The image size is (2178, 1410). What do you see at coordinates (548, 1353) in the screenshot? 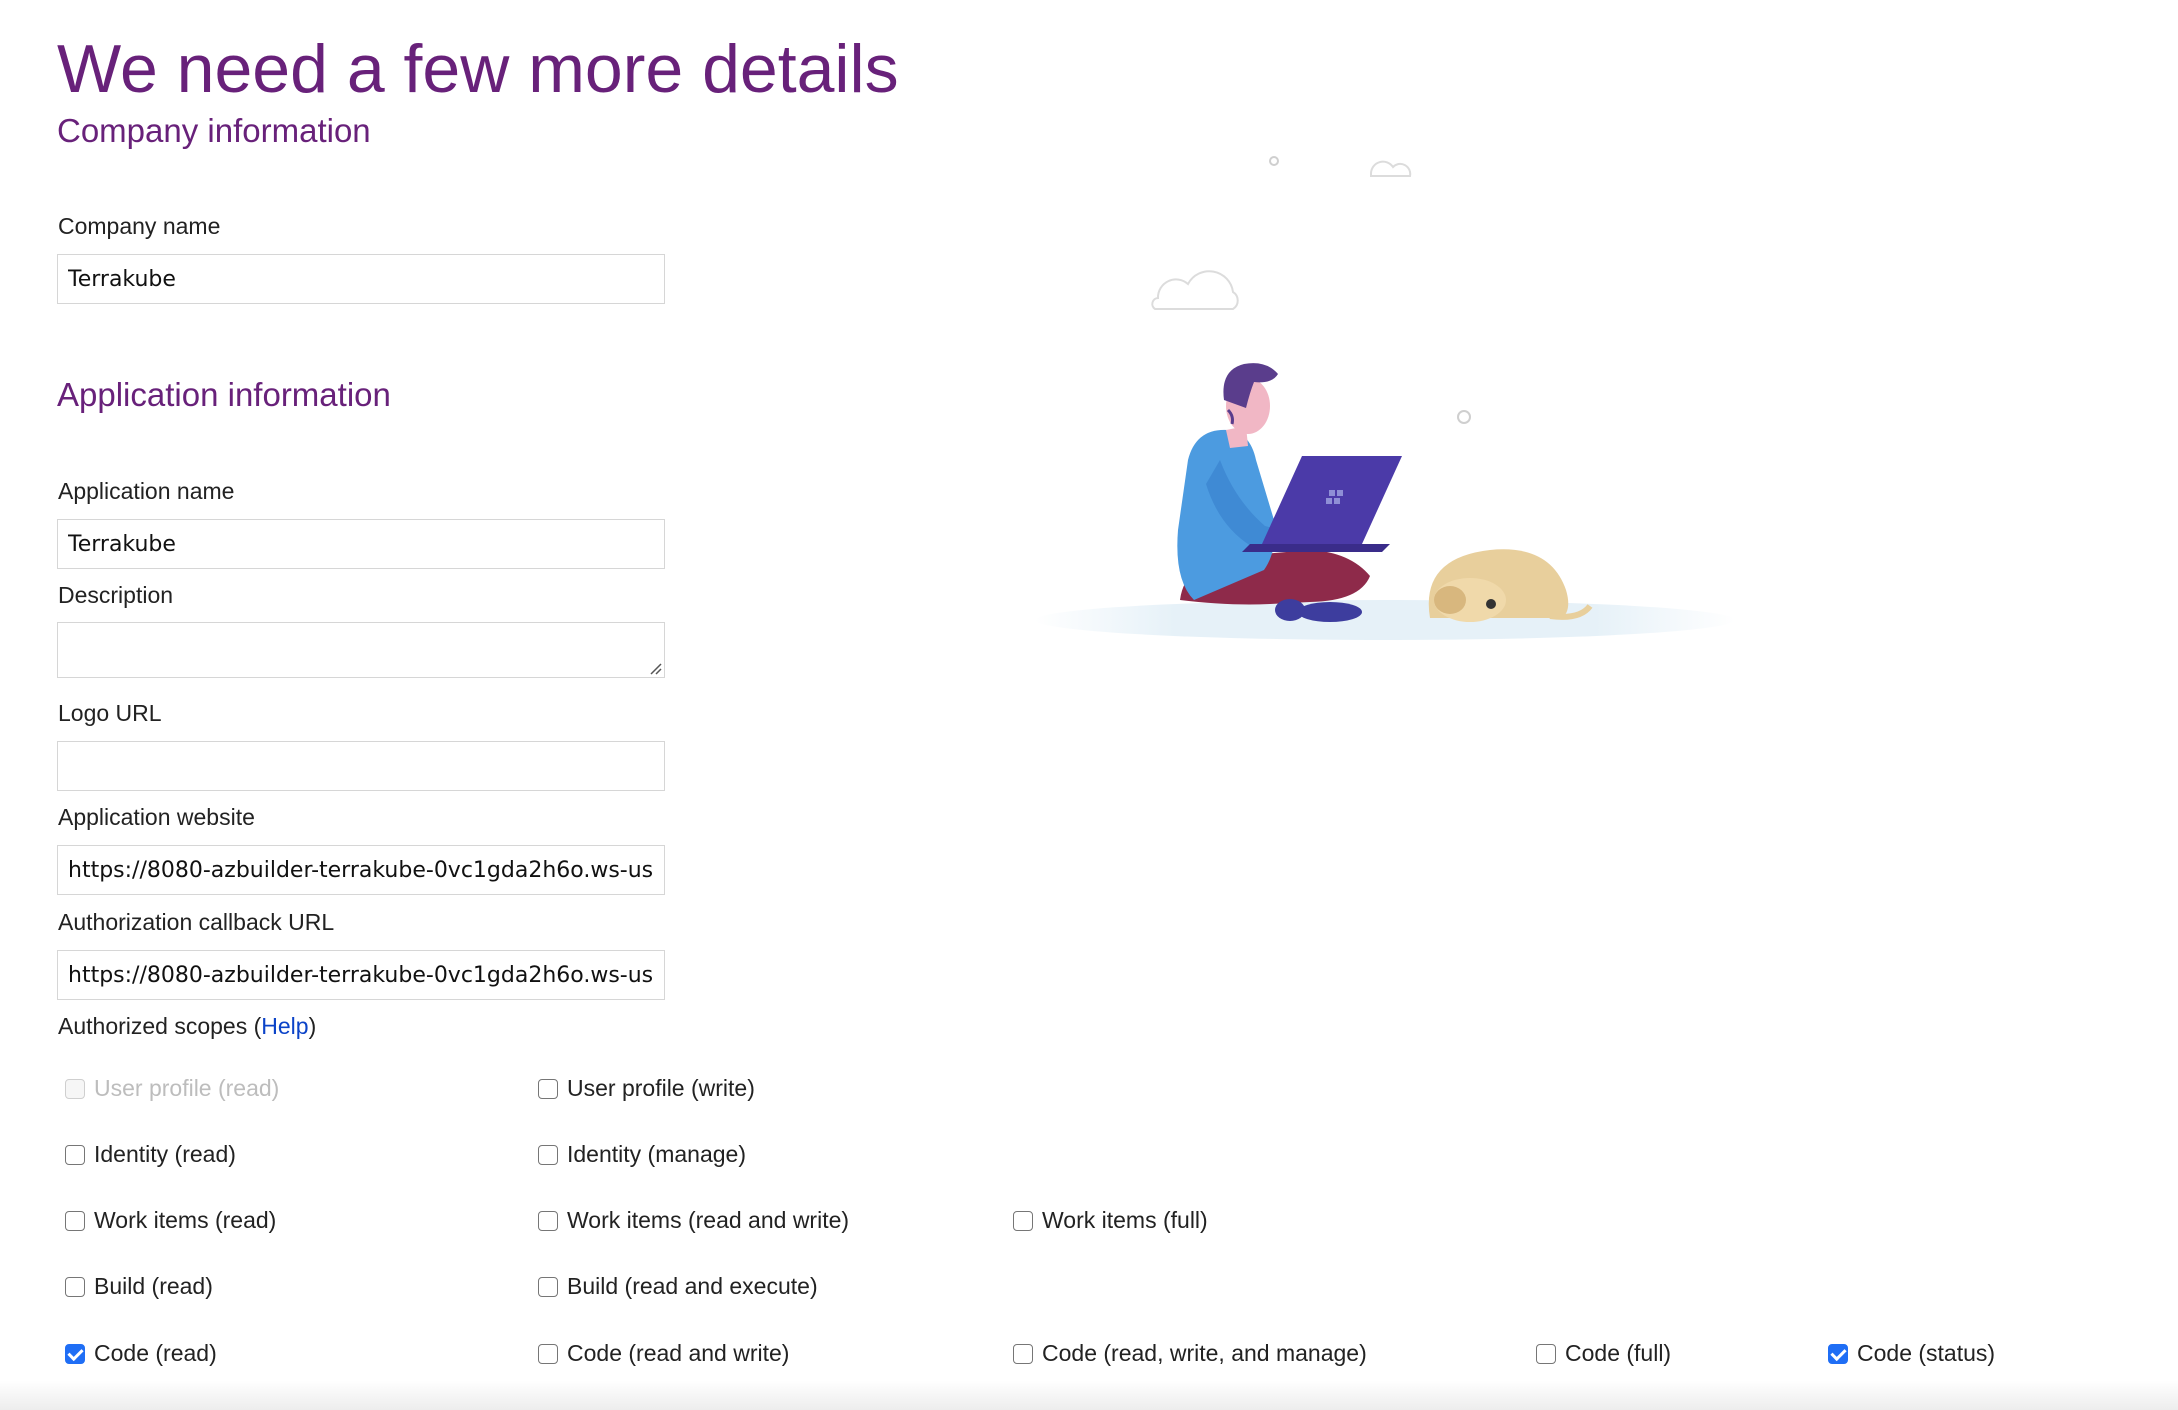
I see `checkbox-code-read-write` at bounding box center [548, 1353].